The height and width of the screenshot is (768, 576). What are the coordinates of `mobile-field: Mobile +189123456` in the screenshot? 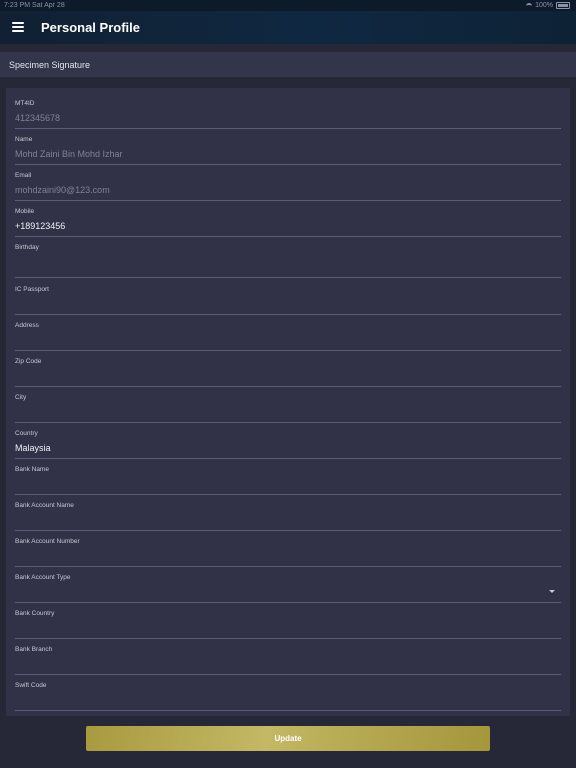 It's located at (288, 222).